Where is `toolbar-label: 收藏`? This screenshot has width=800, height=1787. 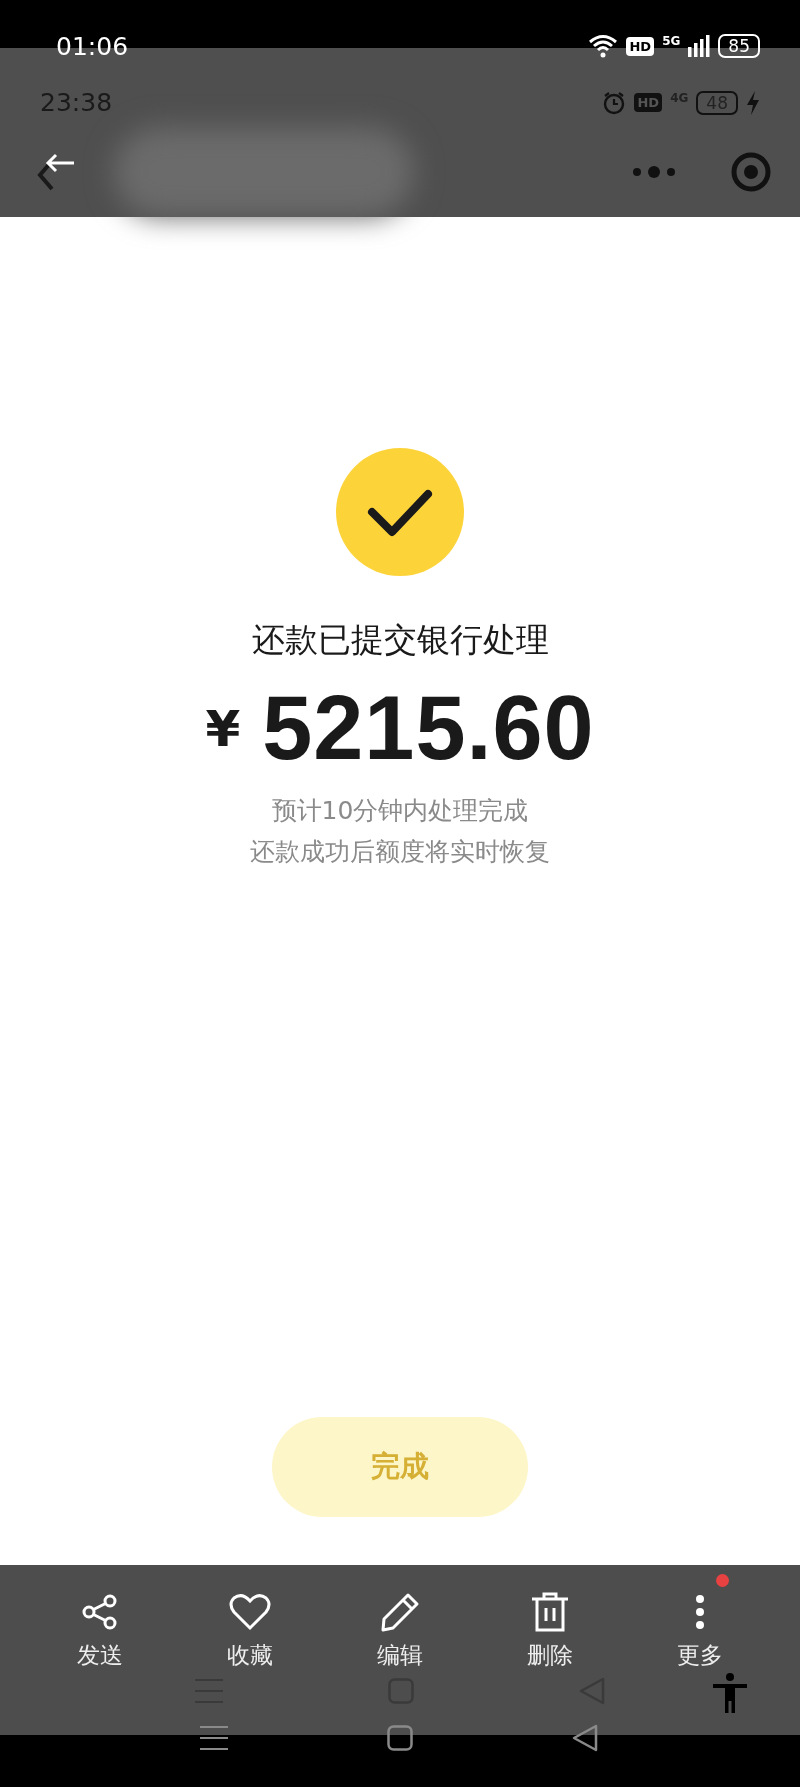
toolbar-label: 收藏 is located at coordinates (250, 1655).